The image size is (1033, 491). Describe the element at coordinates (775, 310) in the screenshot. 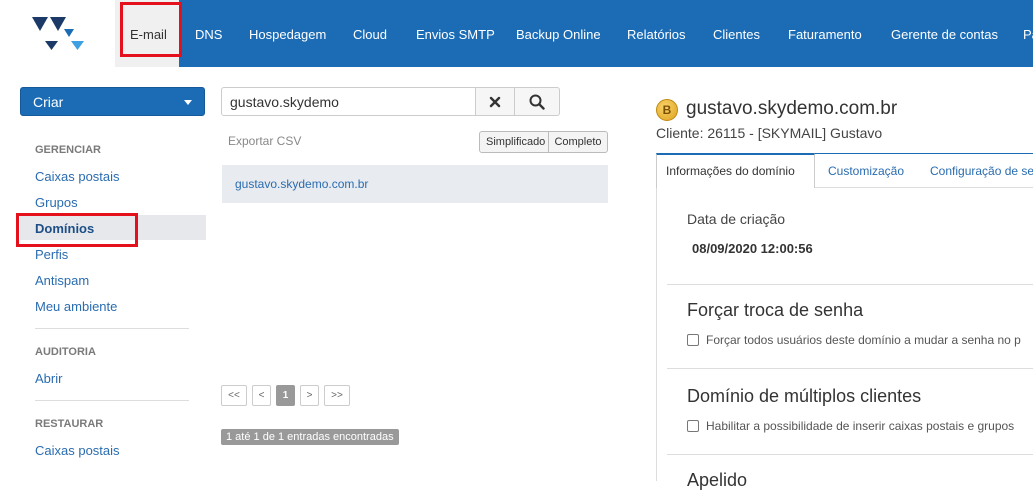

I see `force-password-title: Forçar troca de senha` at that location.